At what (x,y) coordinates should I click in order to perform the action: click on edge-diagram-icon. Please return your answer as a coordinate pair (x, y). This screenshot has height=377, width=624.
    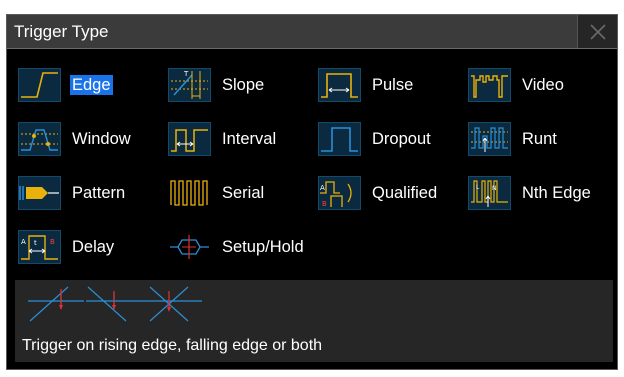
    Looking at the image, I should click on (115, 304).